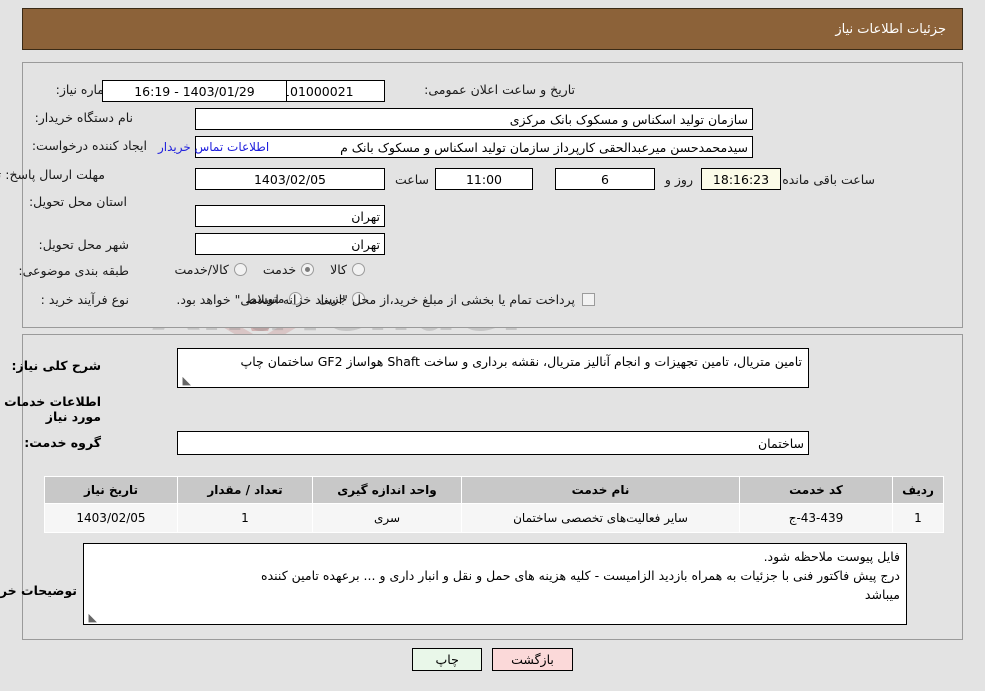 This screenshot has width=985, height=691. Describe the element at coordinates (474, 119) in the screenshot. I see `buyer-org-value: سازمان تولید اسکناس و مسکوک بانک مرکزی` at that location.